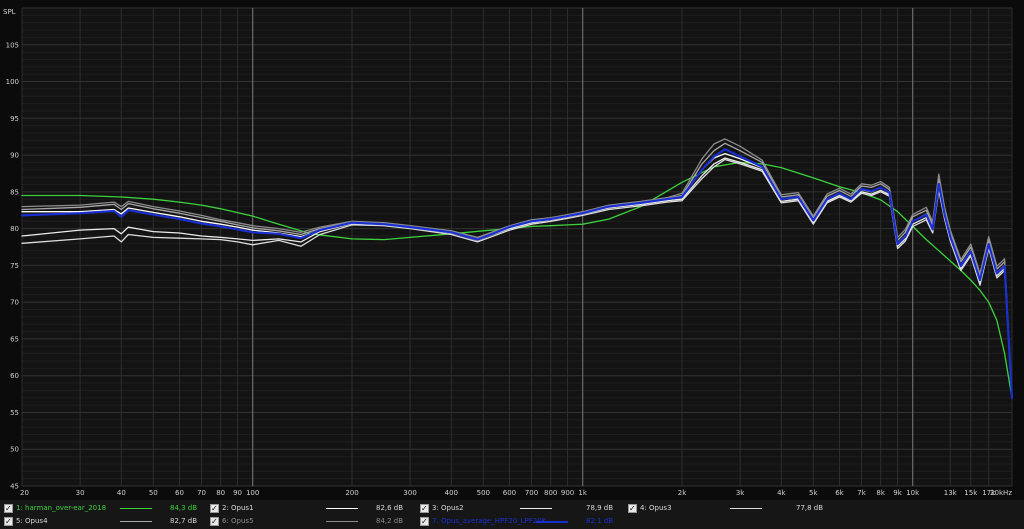 The height and width of the screenshot is (529, 1024). I want to click on x-tick-label: 10k, so click(913, 493).